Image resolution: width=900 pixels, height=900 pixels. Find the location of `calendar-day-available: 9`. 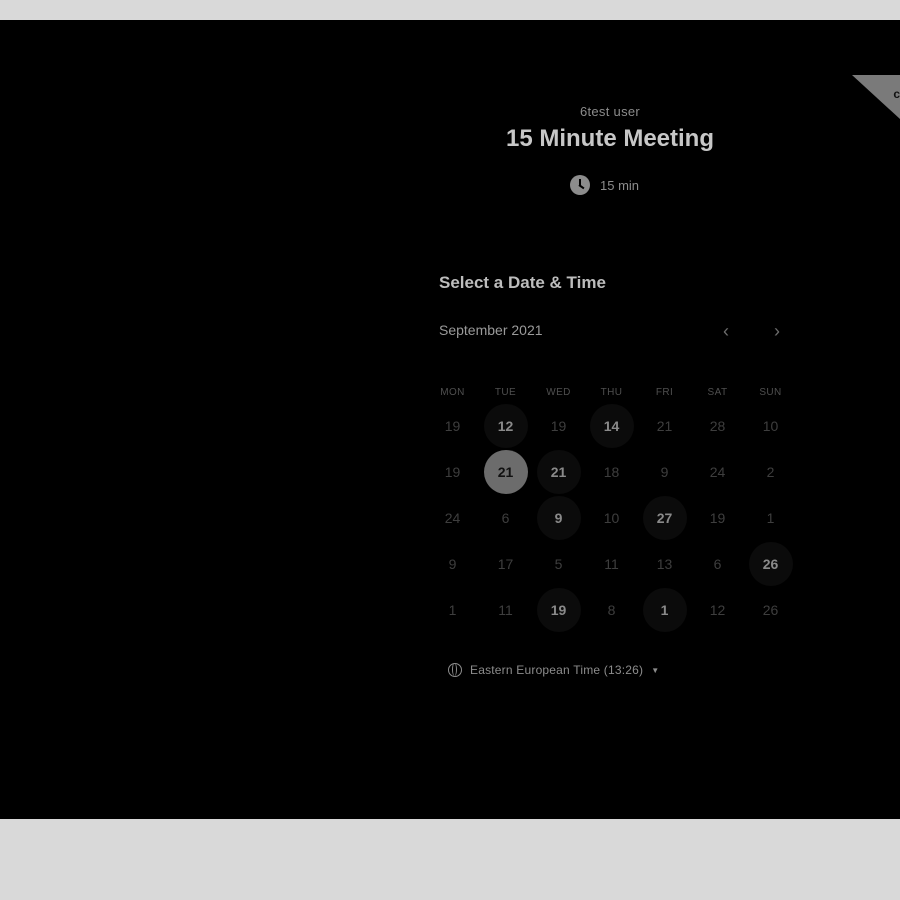

calendar-day-available: 9 is located at coordinates (558, 518).